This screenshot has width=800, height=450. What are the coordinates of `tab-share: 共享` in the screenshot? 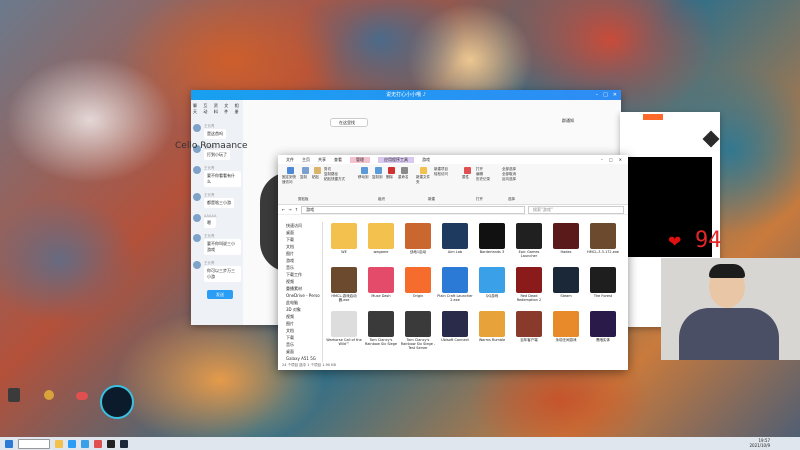 It's located at (322, 160).